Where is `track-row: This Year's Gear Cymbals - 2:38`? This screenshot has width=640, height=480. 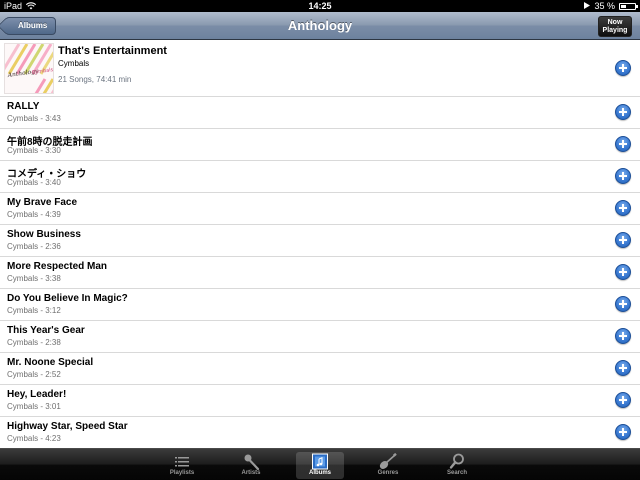
track-row: This Year's Gear Cymbals - 2:38 is located at coordinates (320, 337).